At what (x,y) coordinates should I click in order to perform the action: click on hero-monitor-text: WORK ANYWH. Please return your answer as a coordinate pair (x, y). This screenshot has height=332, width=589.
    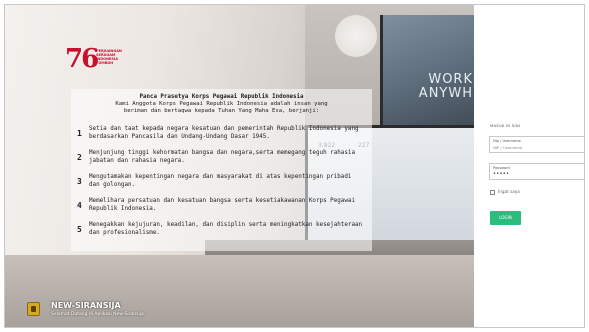
    Looking at the image, I should click on (445, 86).